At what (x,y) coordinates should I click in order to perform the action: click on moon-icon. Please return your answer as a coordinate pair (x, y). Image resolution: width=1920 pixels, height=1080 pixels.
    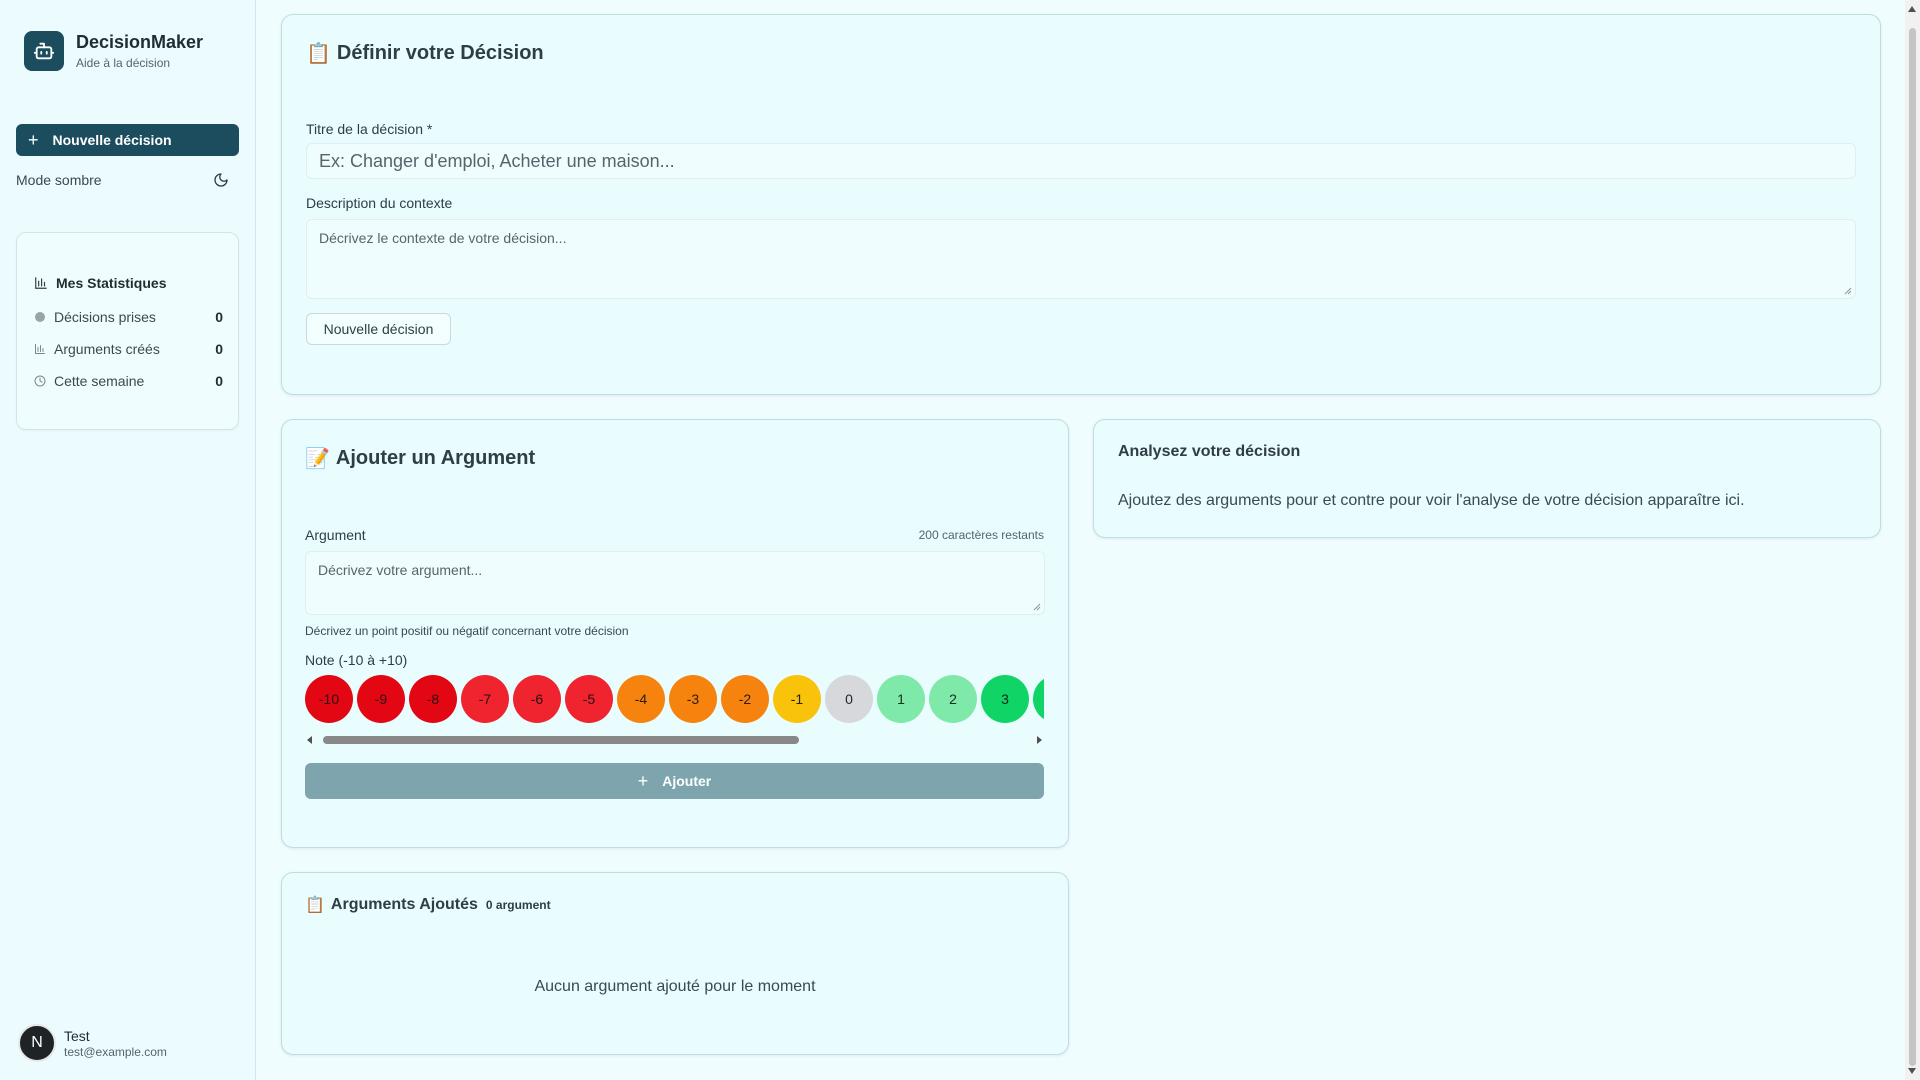
    Looking at the image, I should click on (221, 180).